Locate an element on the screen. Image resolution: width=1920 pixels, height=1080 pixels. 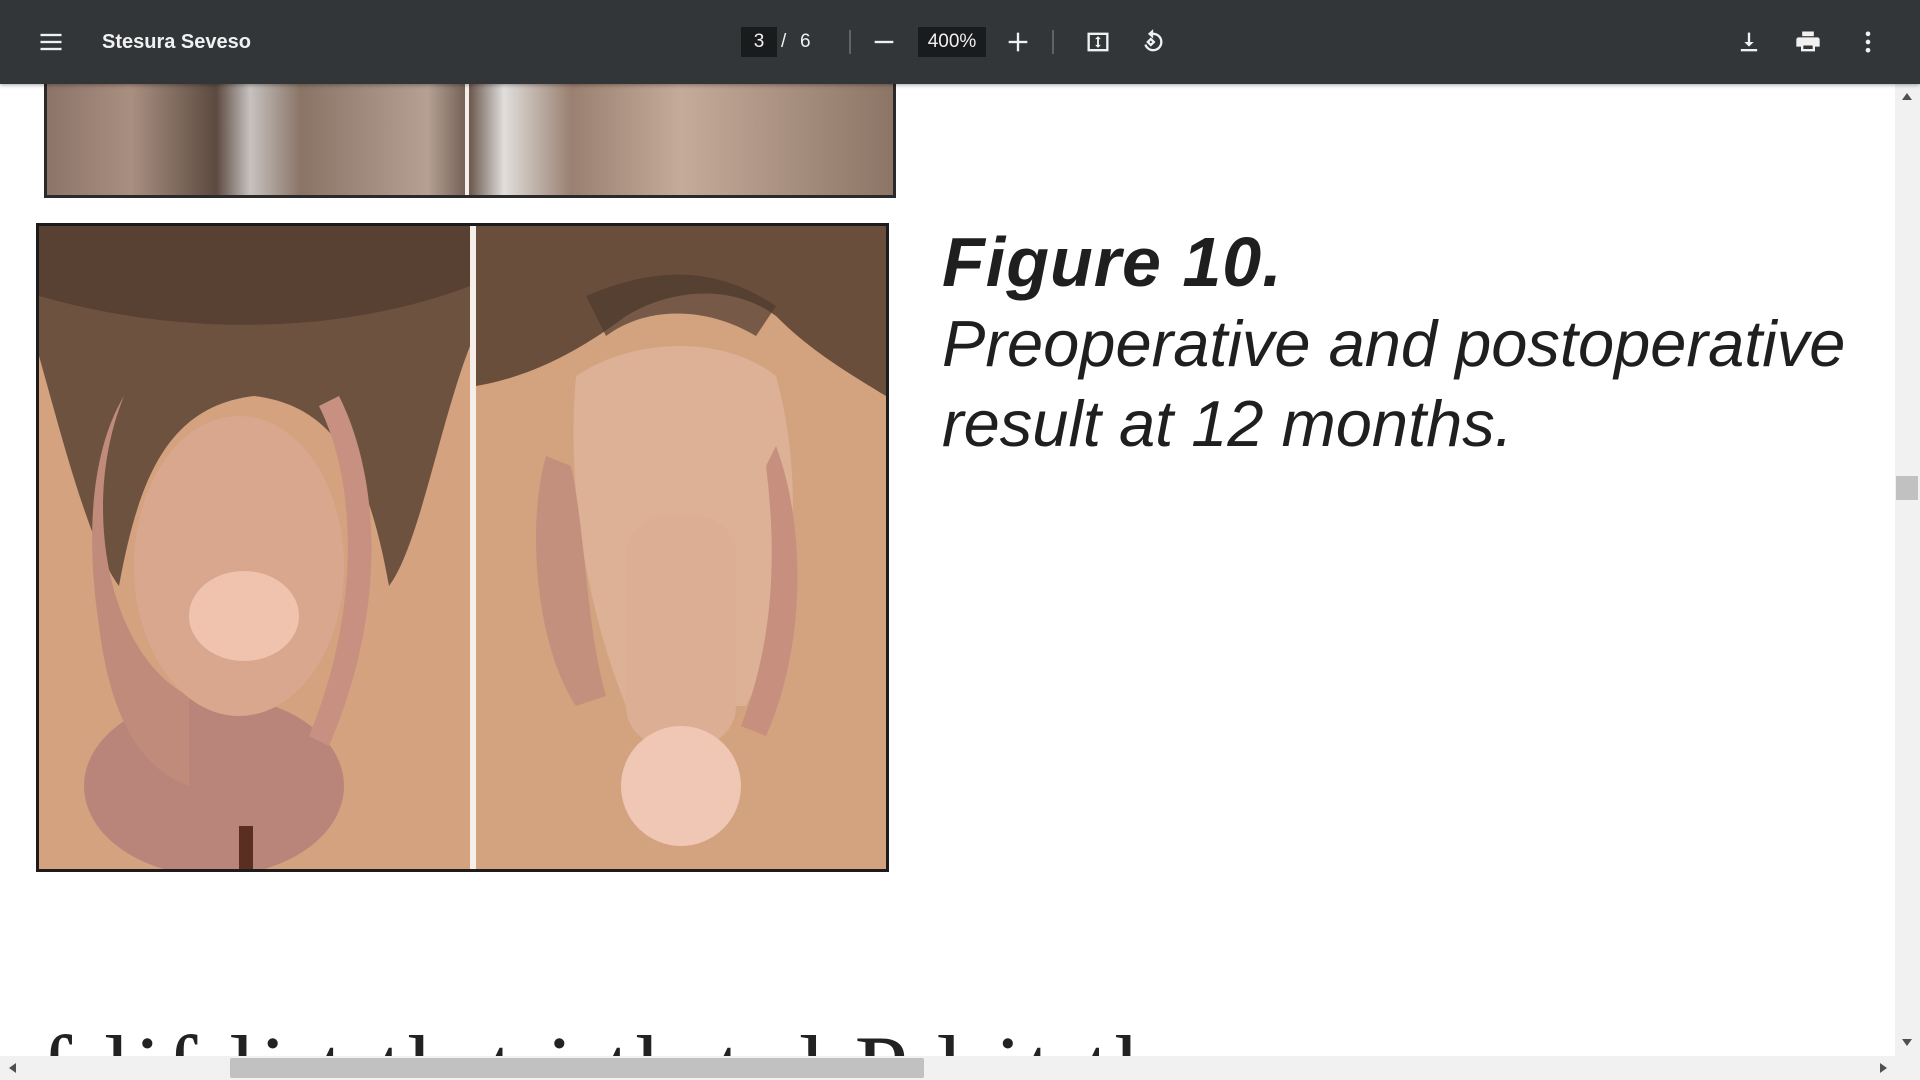
print-icon is located at coordinates (1808, 41).